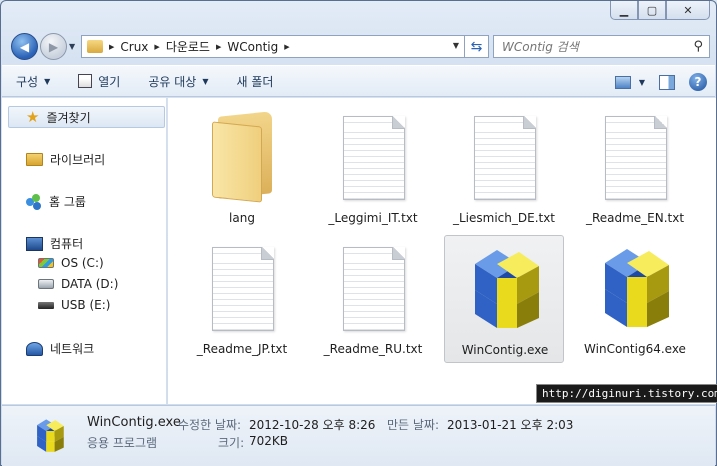 The width and height of the screenshot is (717, 466). What do you see at coordinates (122, 443) in the screenshot?
I see `details-file-type: 응용 프로그램` at bounding box center [122, 443].